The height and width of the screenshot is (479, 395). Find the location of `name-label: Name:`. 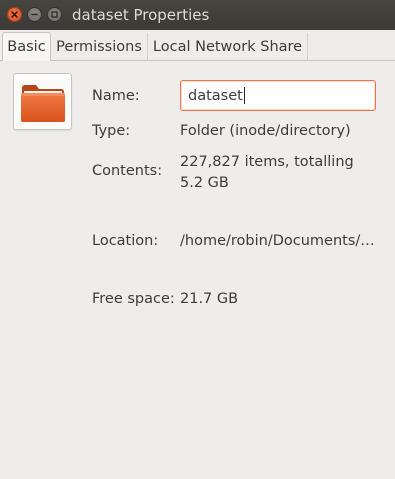

name-label: Name: is located at coordinates (116, 96).